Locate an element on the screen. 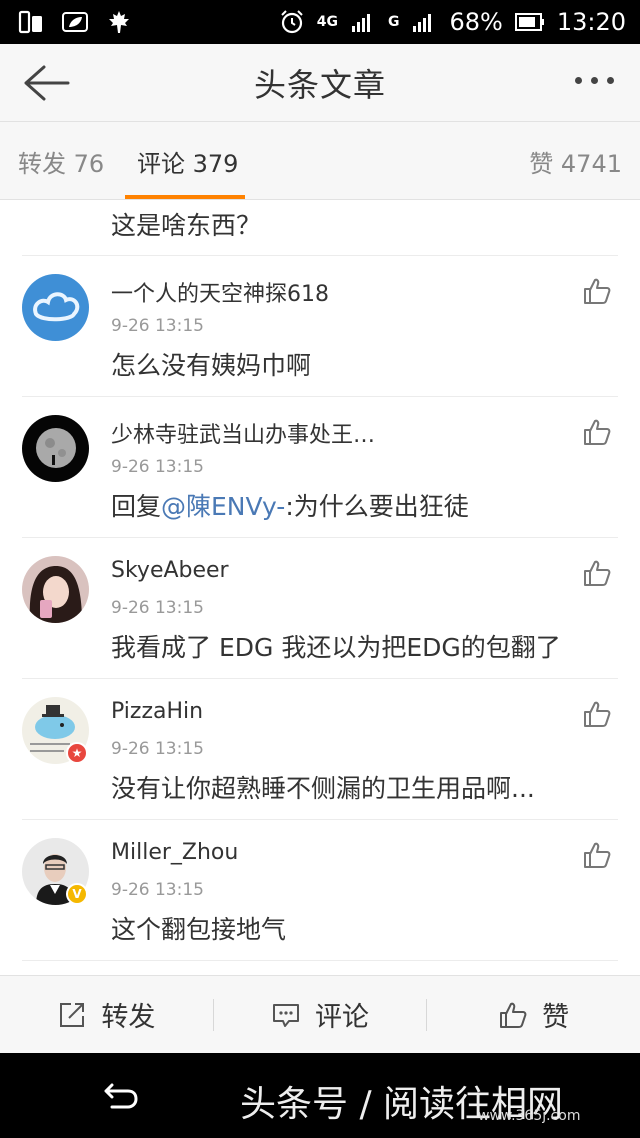 The height and width of the screenshot is (1138, 640). reply-text: :为什么要出狂徒 is located at coordinates (377, 506).